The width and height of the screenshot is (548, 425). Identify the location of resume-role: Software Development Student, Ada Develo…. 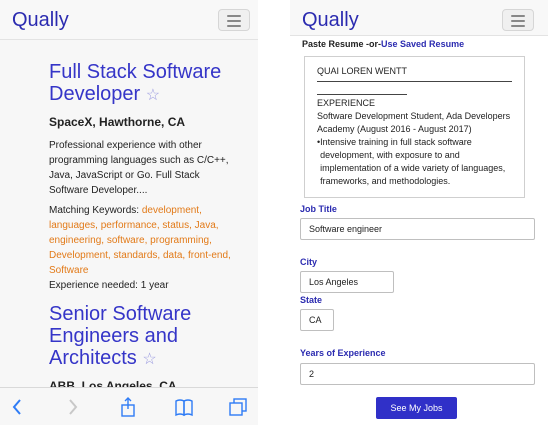
(414, 122).